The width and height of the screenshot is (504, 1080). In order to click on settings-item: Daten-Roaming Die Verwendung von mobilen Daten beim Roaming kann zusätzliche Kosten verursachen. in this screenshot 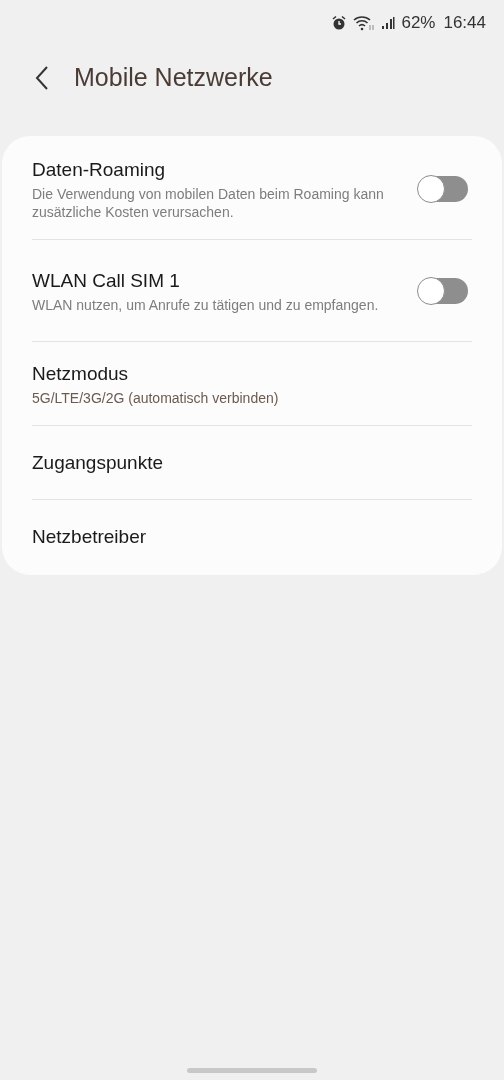, I will do `click(252, 188)`.